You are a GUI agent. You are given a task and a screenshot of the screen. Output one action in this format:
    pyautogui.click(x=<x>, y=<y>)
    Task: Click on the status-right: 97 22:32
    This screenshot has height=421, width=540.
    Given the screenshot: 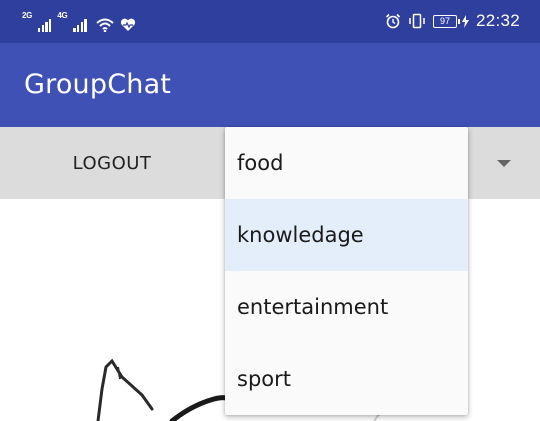 What is the action you would take?
    pyautogui.click(x=452, y=21)
    